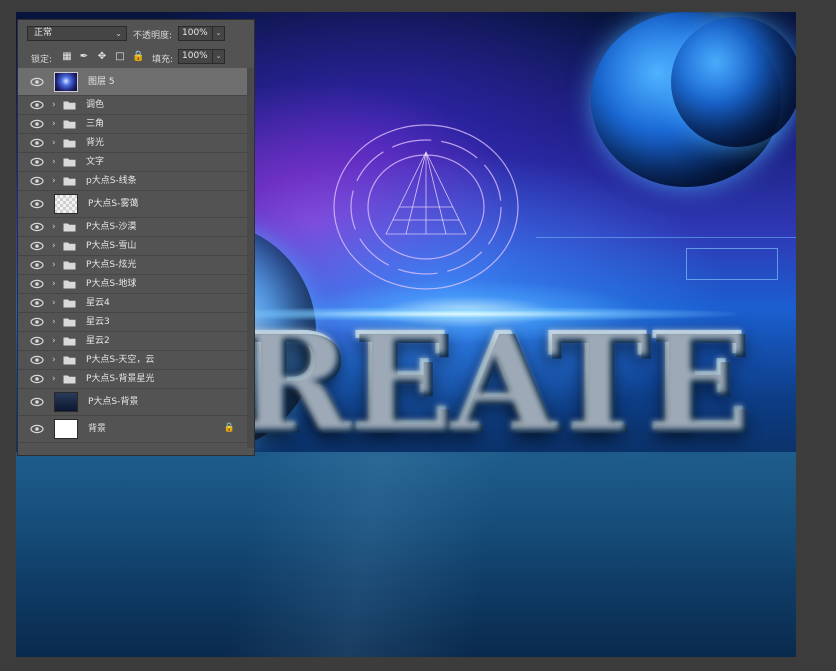  What do you see at coordinates (111, 227) in the screenshot?
I see `layer-name: P大点S-沙漠` at bounding box center [111, 227].